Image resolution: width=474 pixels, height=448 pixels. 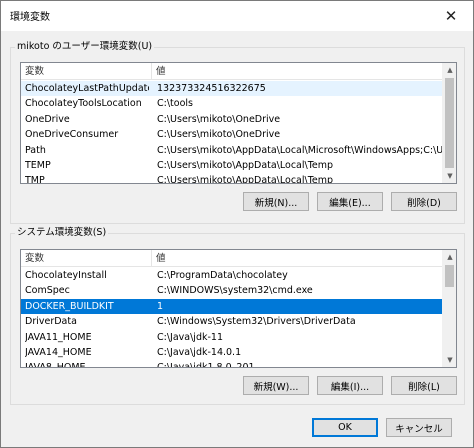 I want to click on system-delete-button: 削除(L), so click(x=424, y=385).